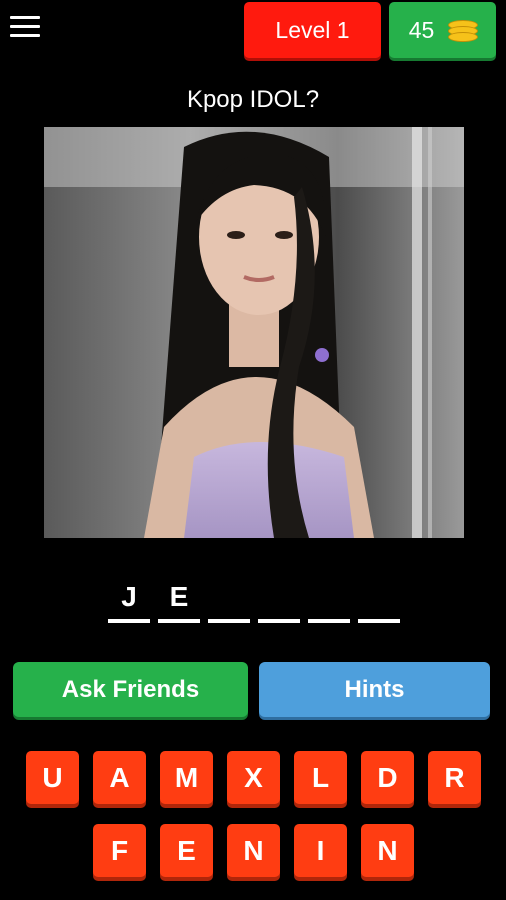  I want to click on letter-key: A, so click(119, 777).